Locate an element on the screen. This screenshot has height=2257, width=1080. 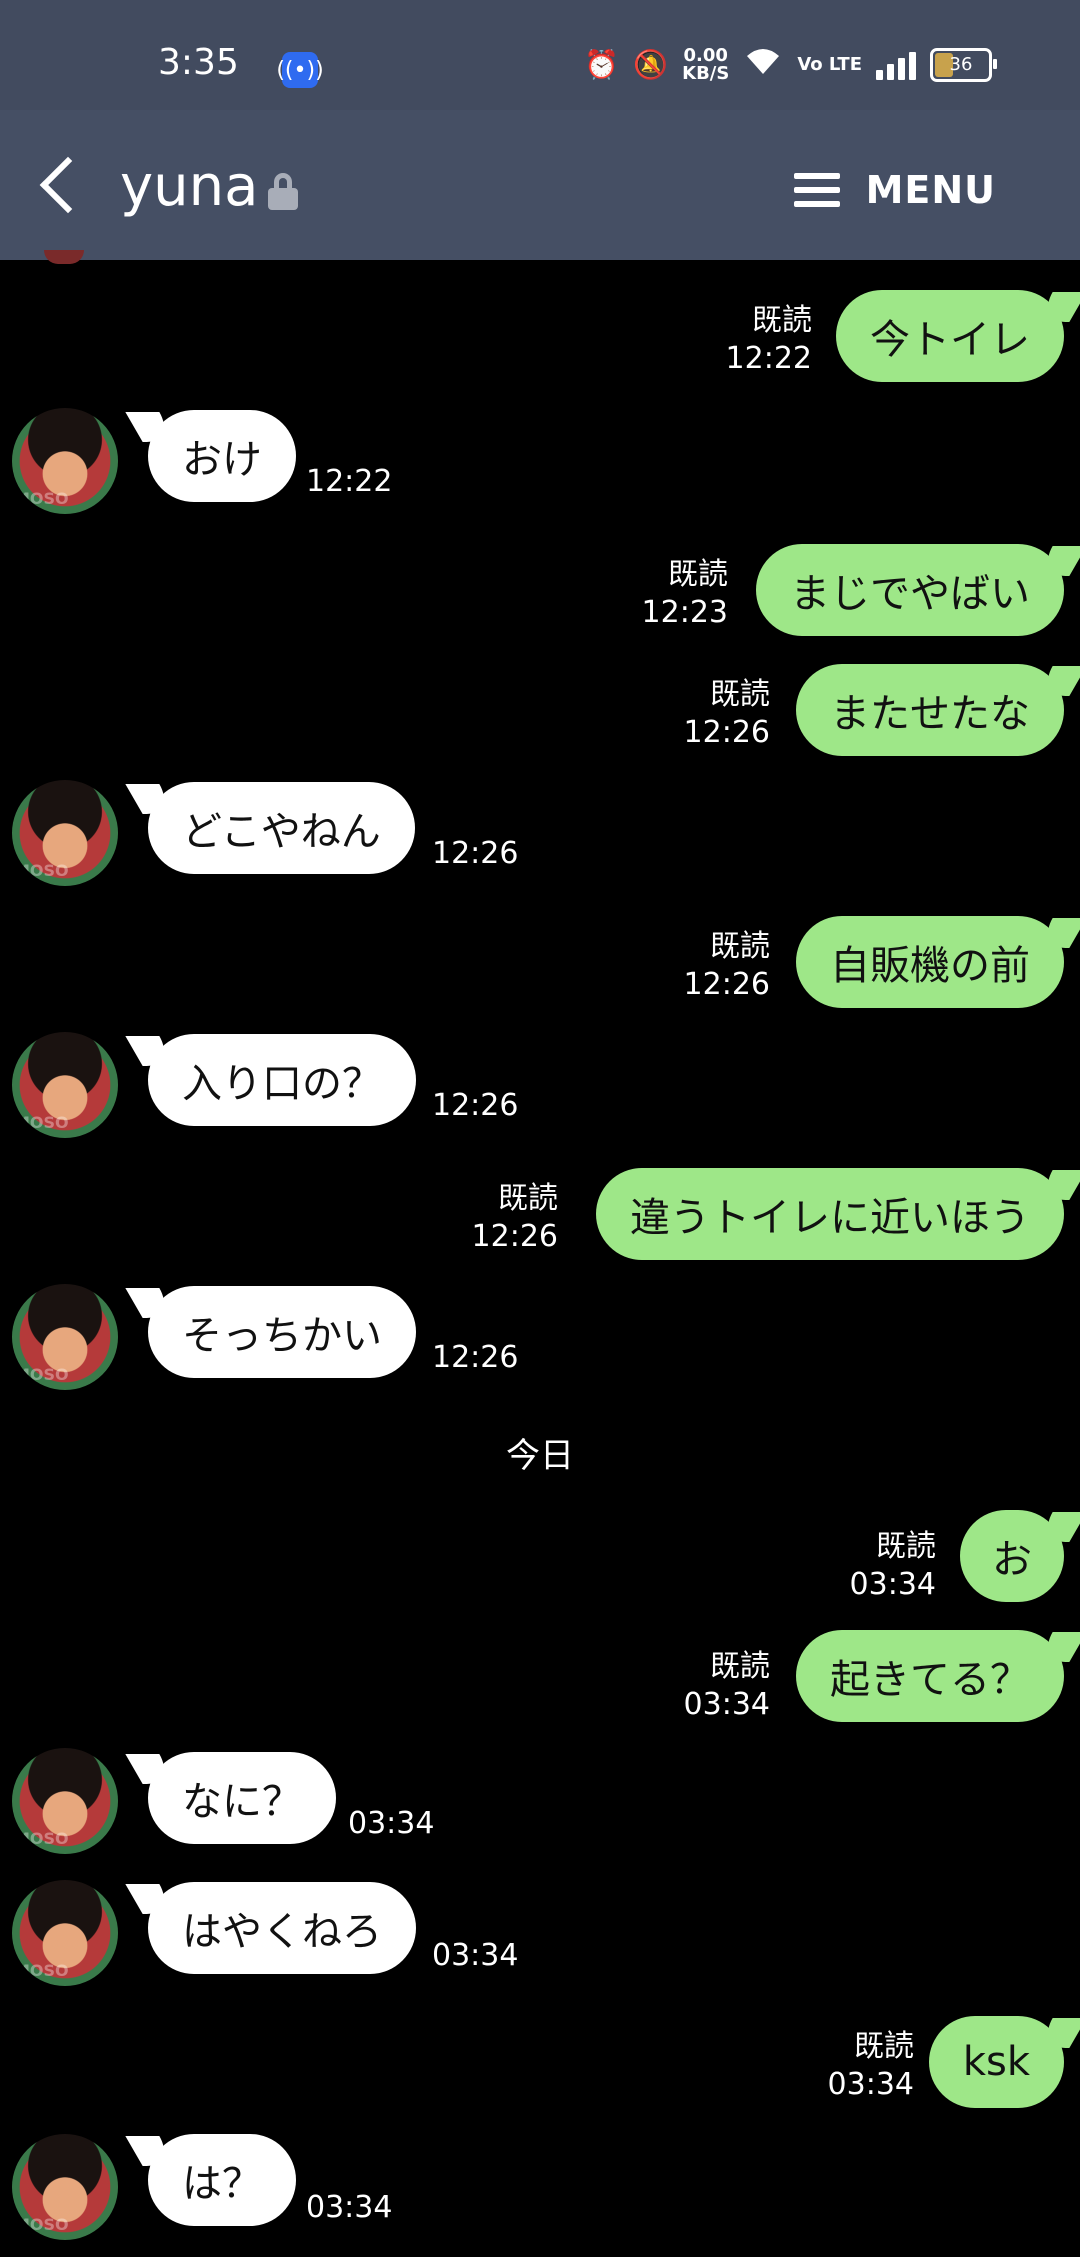
network-speed: 0.00 KB/S is located at coordinates (706, 64).